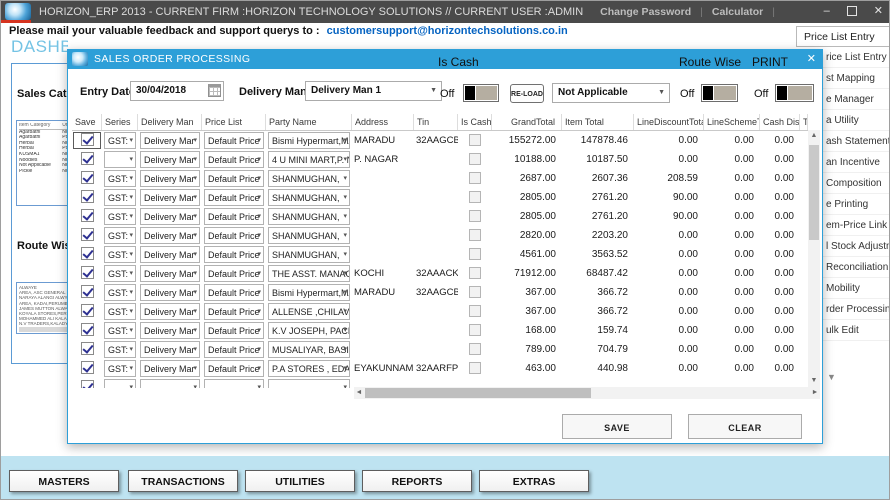 This screenshot has width=890, height=500. Describe the element at coordinates (177, 91) in the screenshot. I see `entry-date-input: 30/04/2018` at that location.